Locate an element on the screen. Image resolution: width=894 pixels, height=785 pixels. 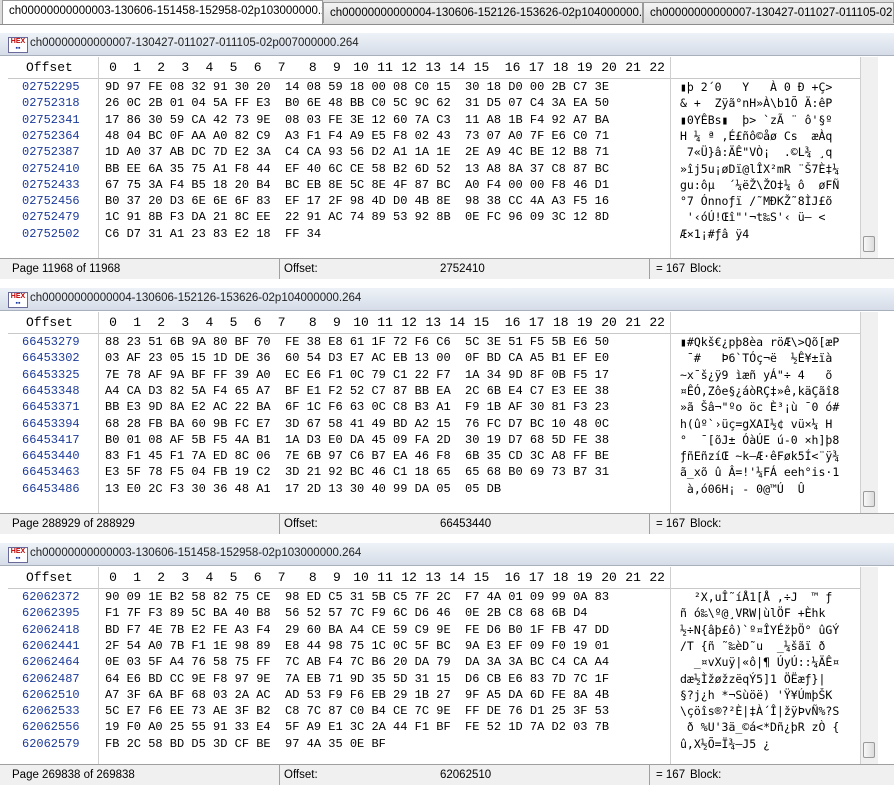
row-ascii: ~x¯š¿ÿ9 ìæñ yÁ"÷ 4 õ is located at coordinates (756, 375).